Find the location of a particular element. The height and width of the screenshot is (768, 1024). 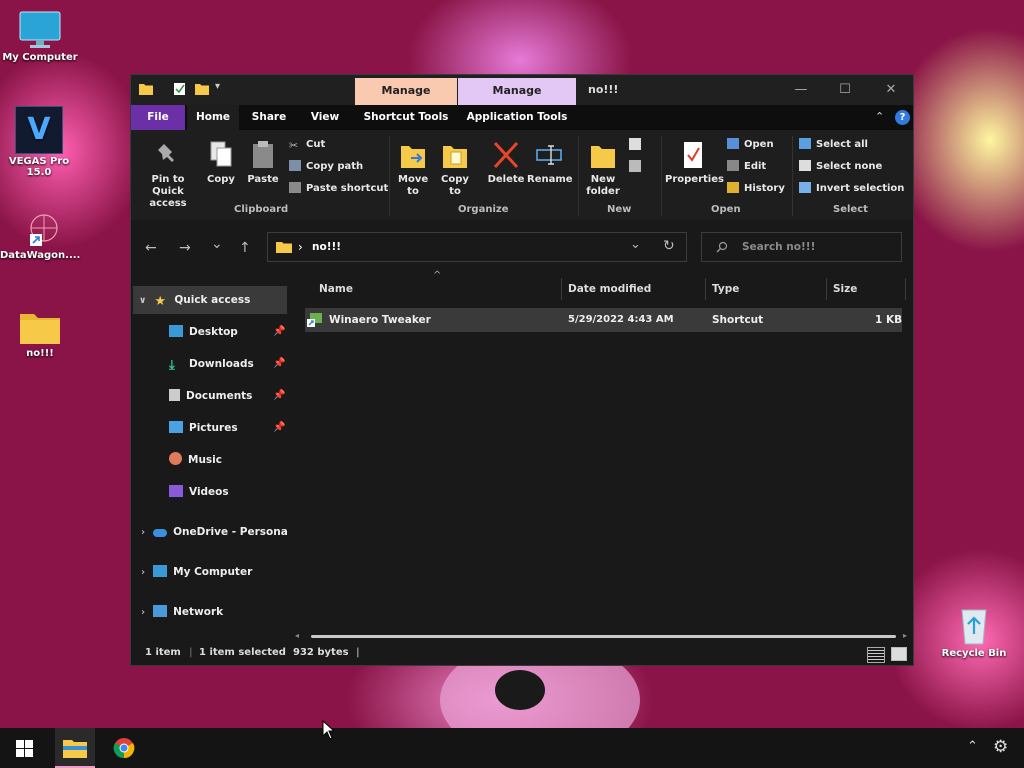

address-bar: › no!!! ⌄ ↻ is located at coordinates (477, 247).